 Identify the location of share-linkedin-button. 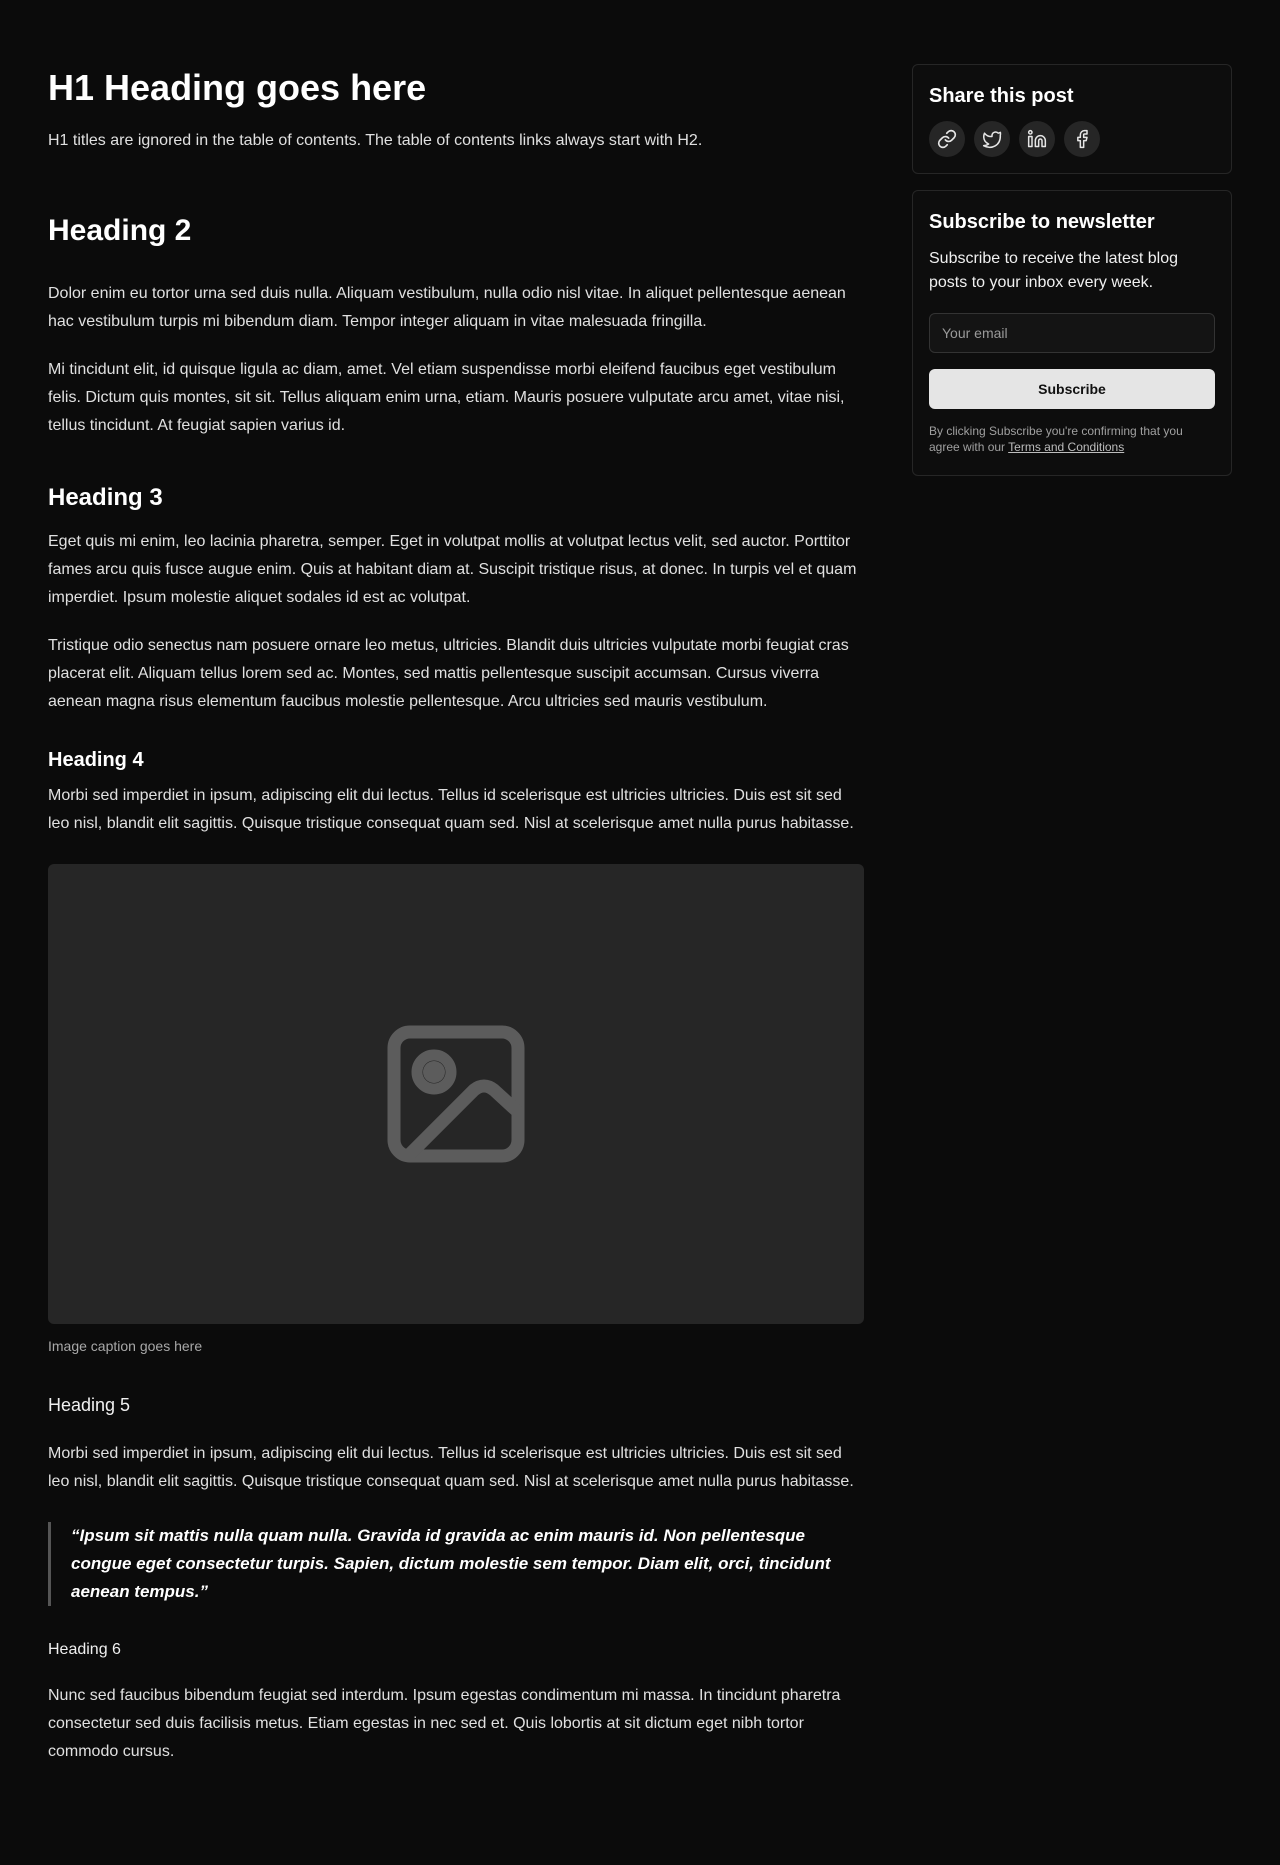
(1037, 139).